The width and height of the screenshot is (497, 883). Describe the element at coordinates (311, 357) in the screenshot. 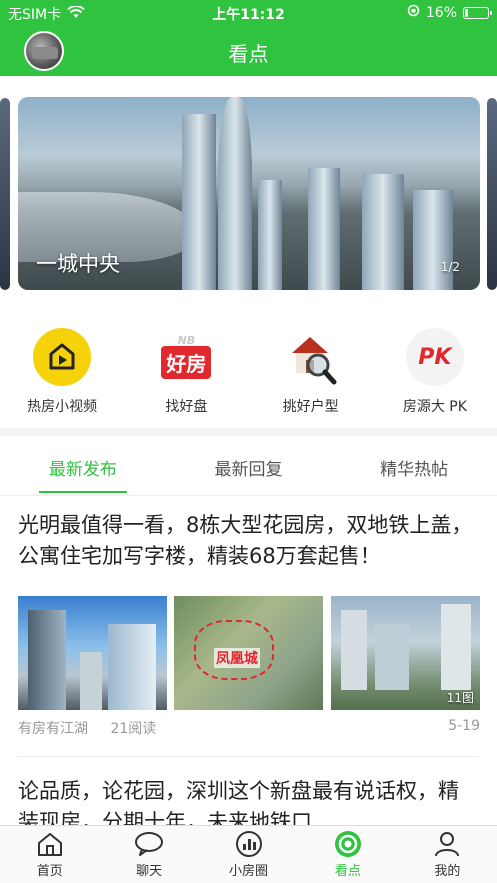

I see `house-magnifier-icon` at that location.